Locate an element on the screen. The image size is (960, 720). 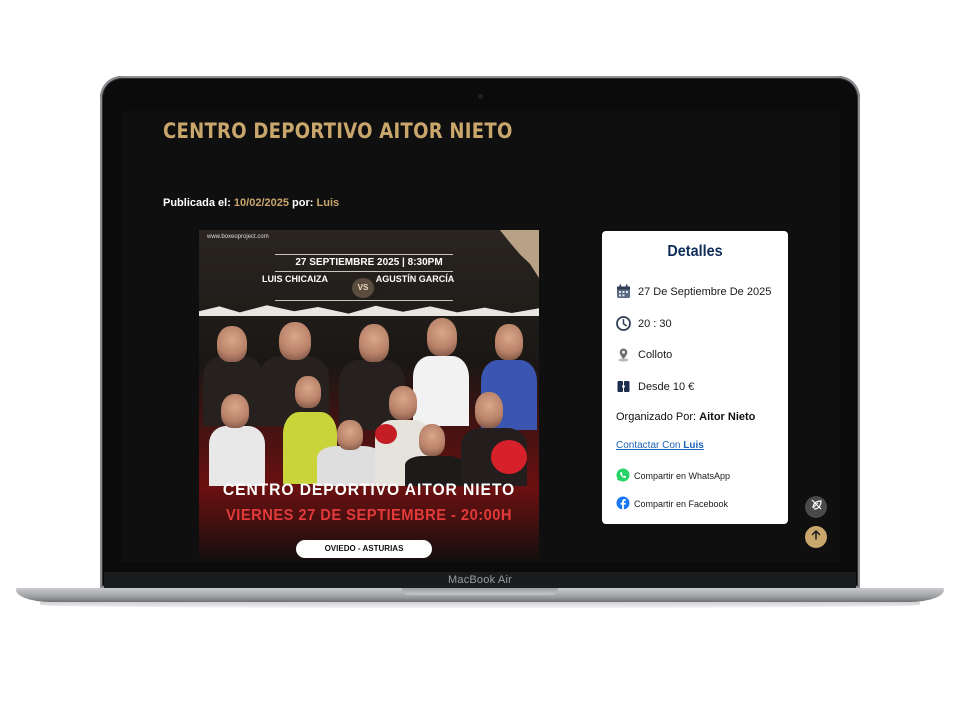
ticket-icon is located at coordinates (623, 386).